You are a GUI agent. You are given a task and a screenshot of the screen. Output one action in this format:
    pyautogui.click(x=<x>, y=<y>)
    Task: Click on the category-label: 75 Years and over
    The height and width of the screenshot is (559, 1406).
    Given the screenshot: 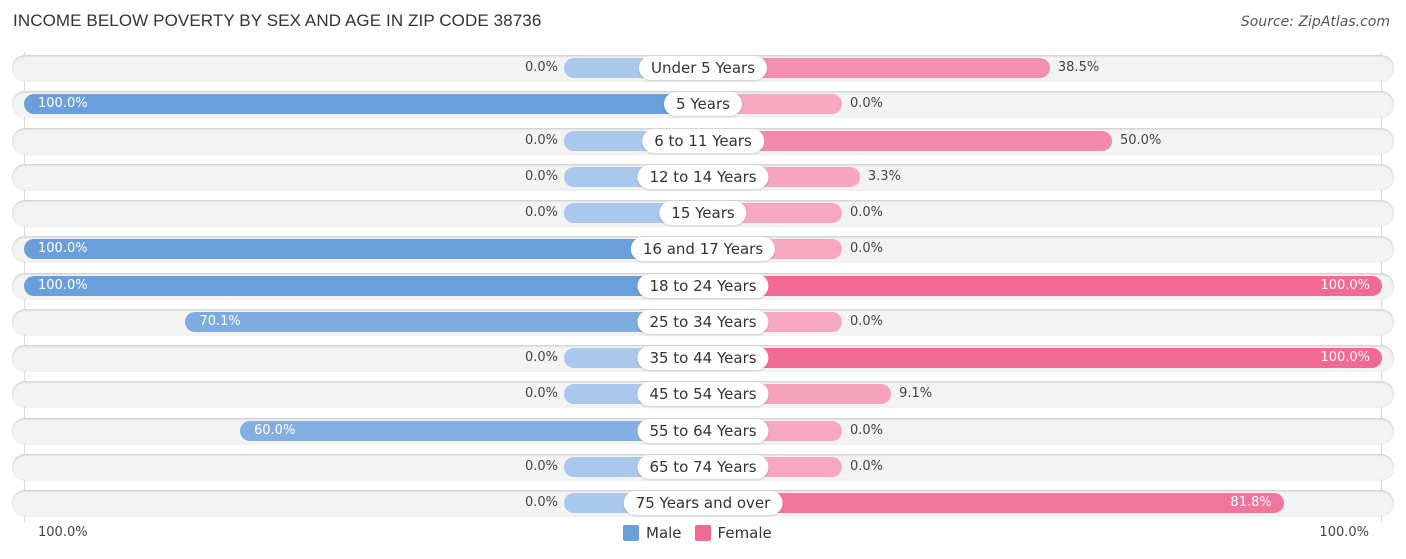 What is the action you would take?
    pyautogui.click(x=703, y=503)
    